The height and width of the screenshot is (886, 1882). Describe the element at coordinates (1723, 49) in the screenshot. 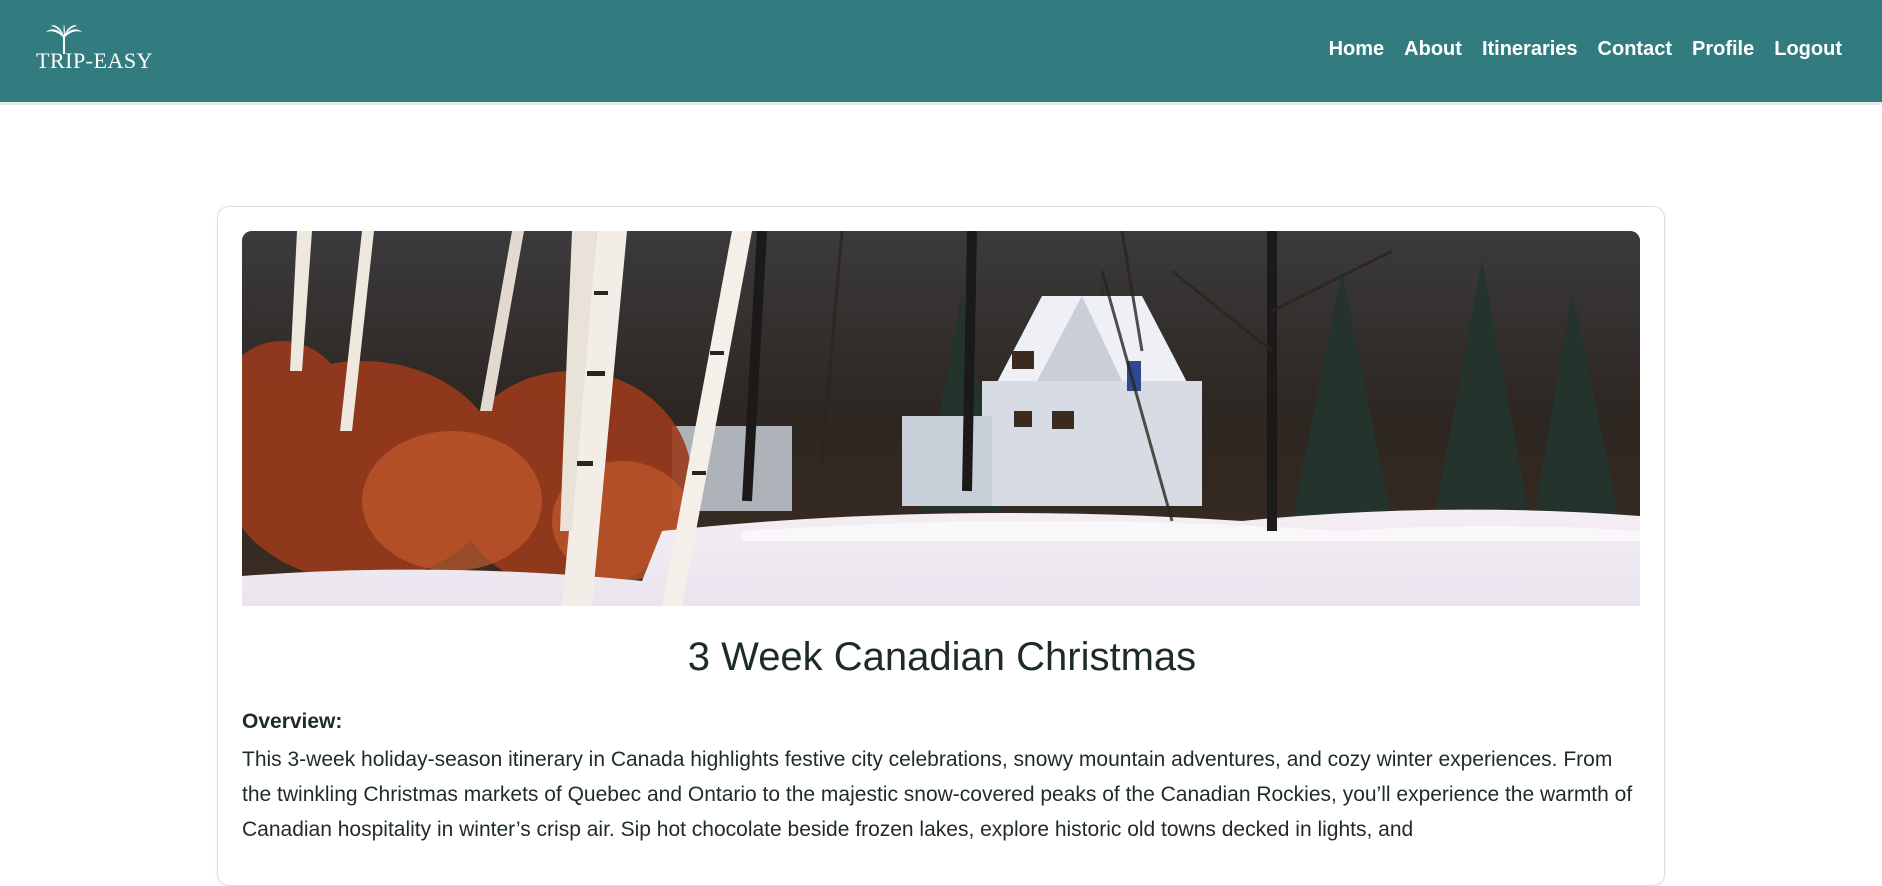

I see `nav-profile-link: Profile` at that location.